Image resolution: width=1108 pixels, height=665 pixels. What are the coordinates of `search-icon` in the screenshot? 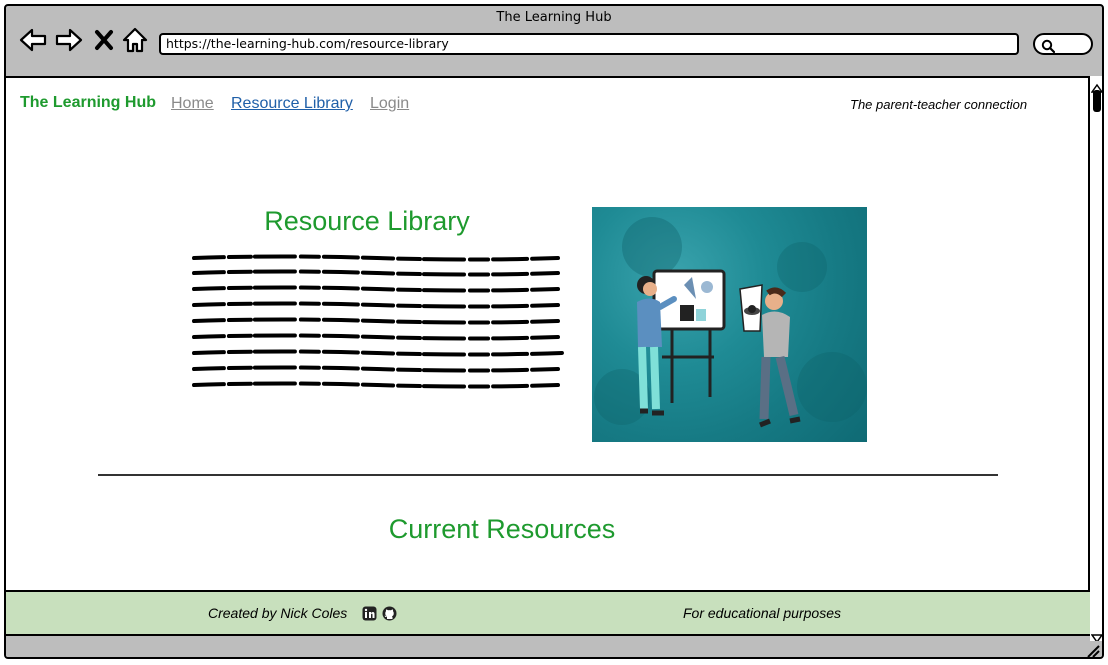 It's located at (1048, 46).